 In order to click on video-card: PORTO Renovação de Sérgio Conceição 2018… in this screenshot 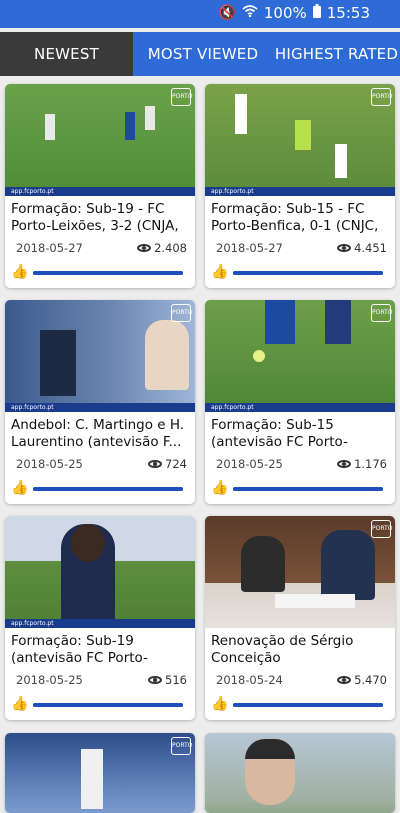, I will do `click(300, 618)`.